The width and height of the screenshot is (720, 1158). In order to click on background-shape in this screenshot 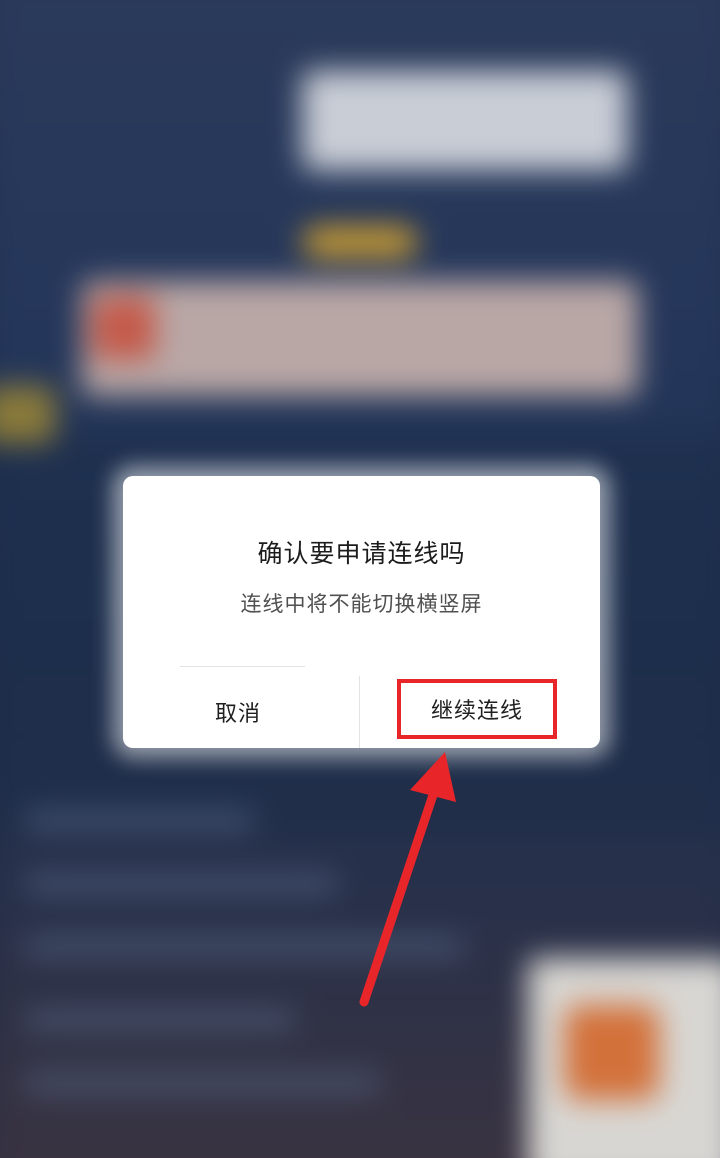, I will do `click(28, 414)`.